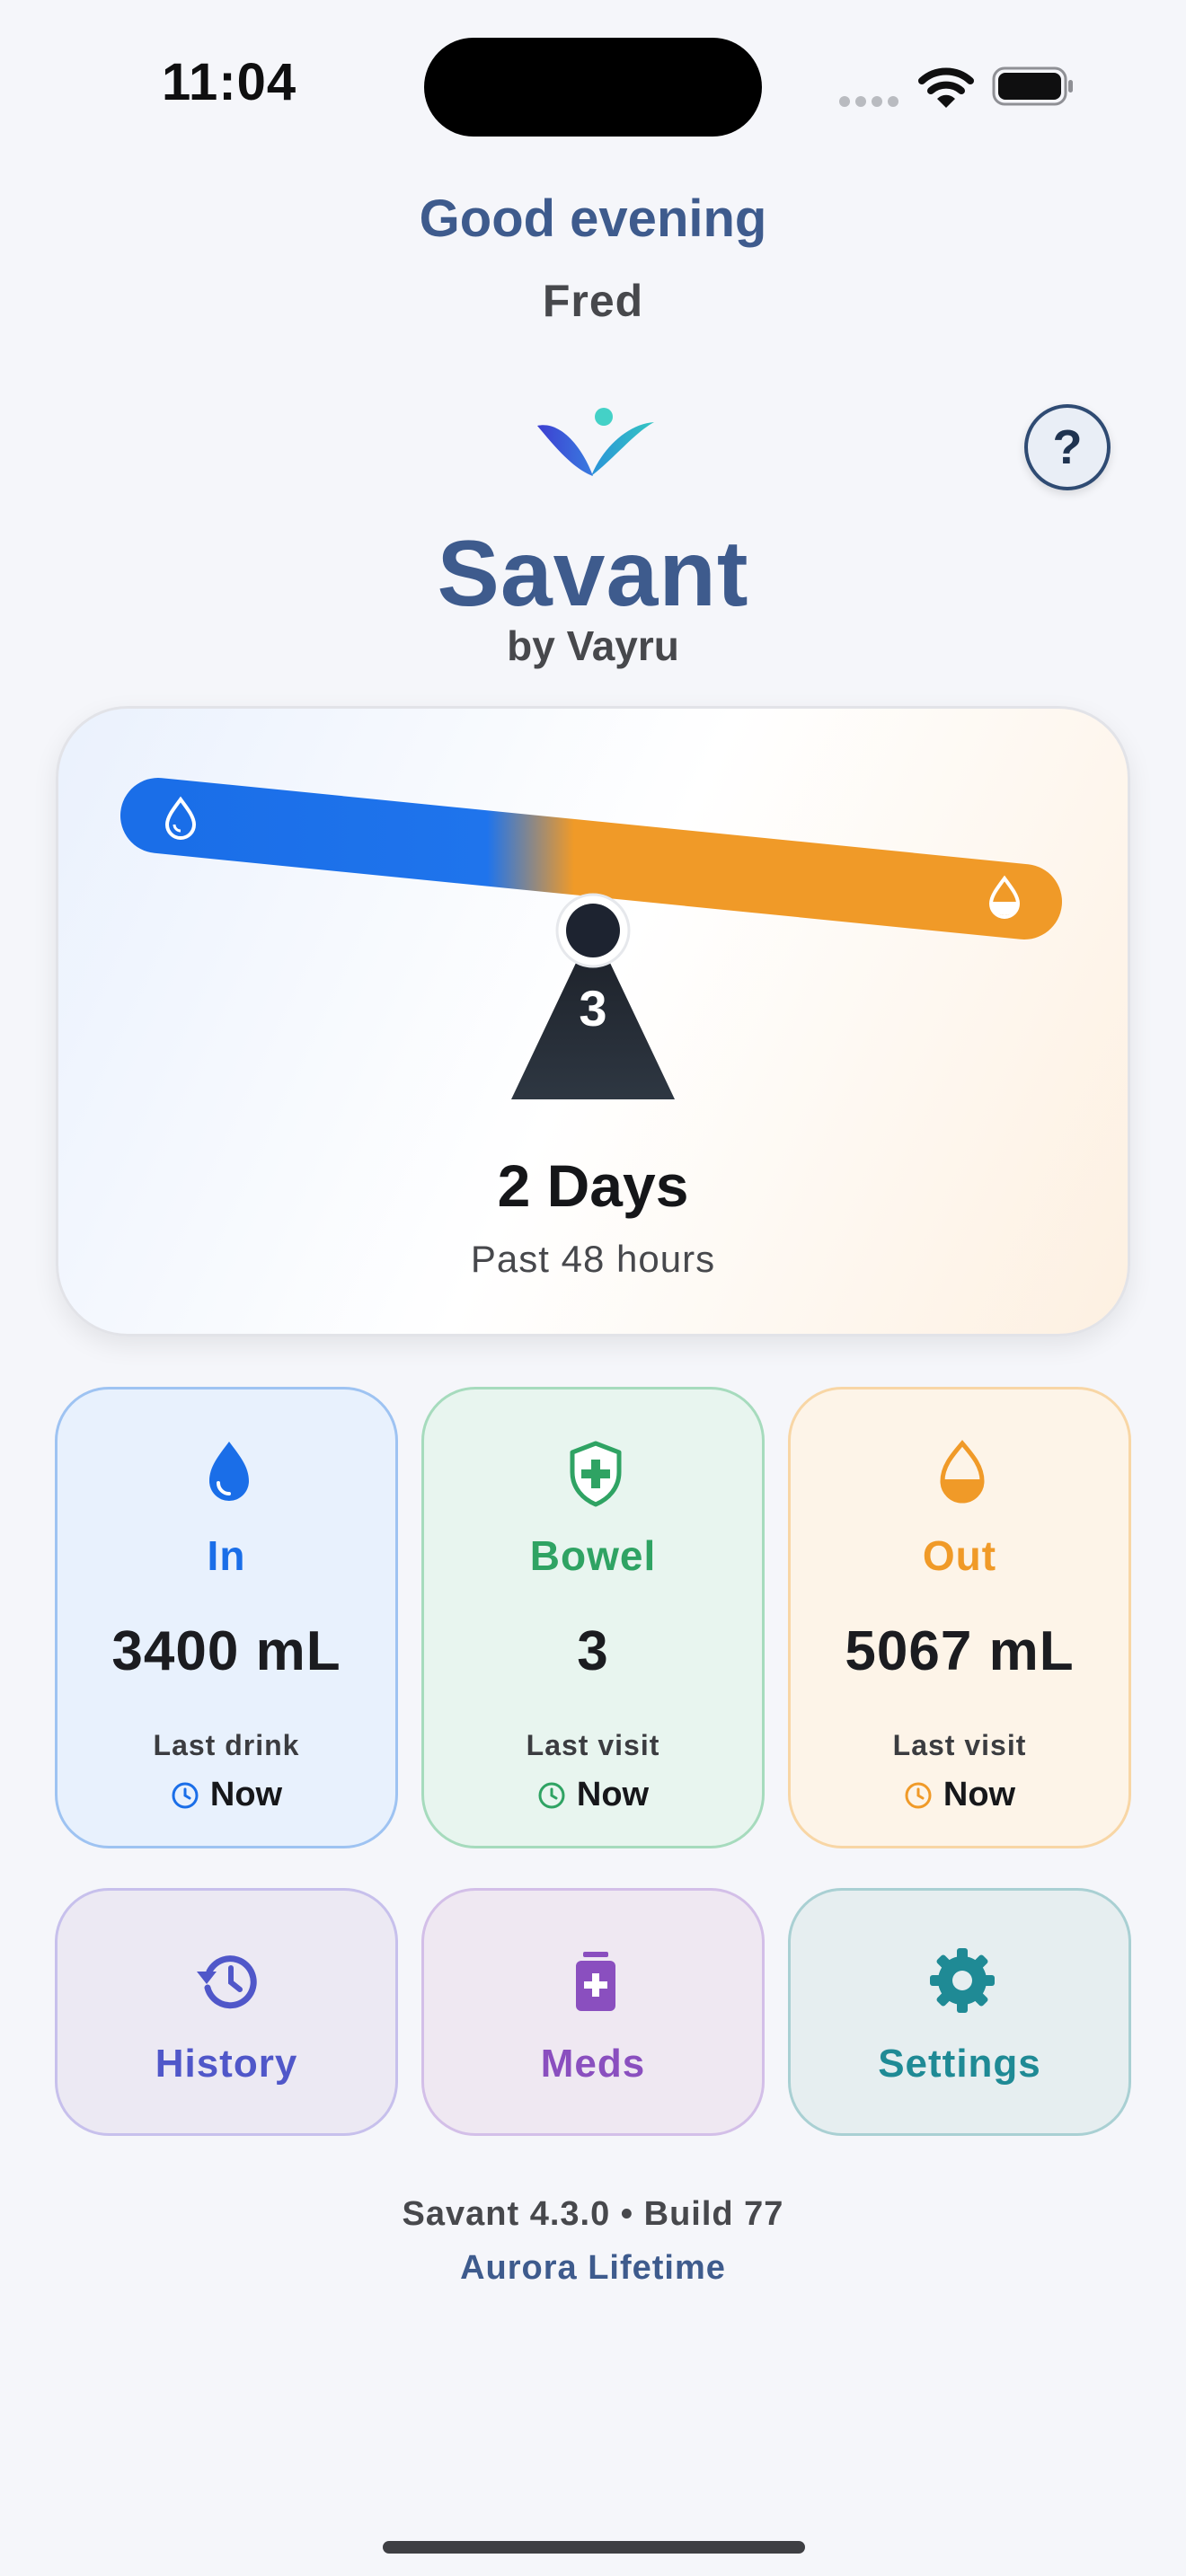  I want to click on intake-sub-label: Last drink, so click(226, 1745).